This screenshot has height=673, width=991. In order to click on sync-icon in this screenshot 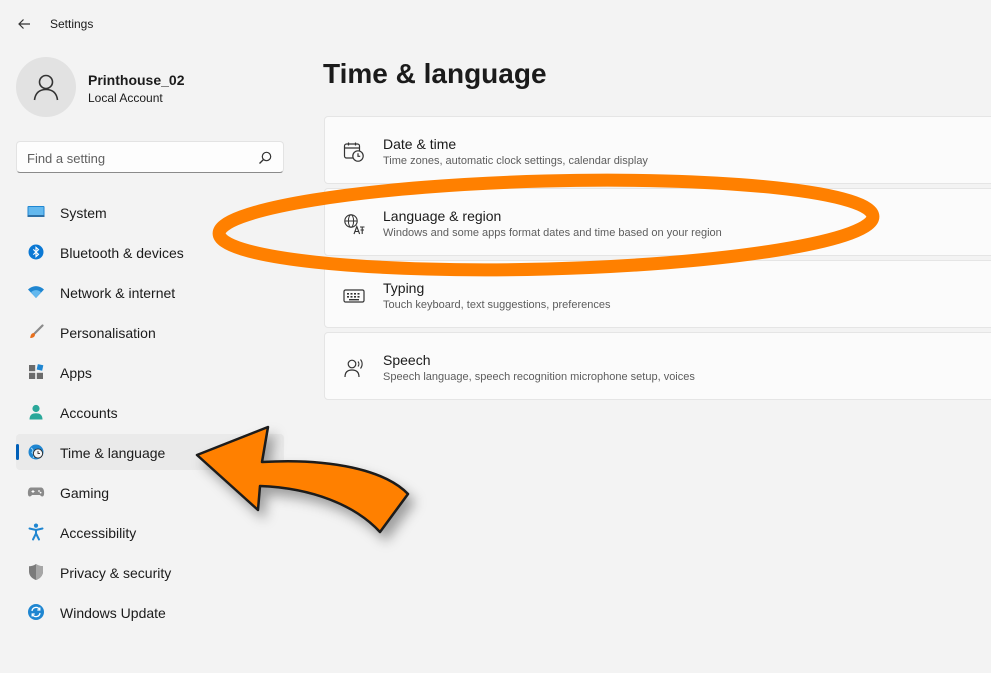, I will do `click(36, 612)`.